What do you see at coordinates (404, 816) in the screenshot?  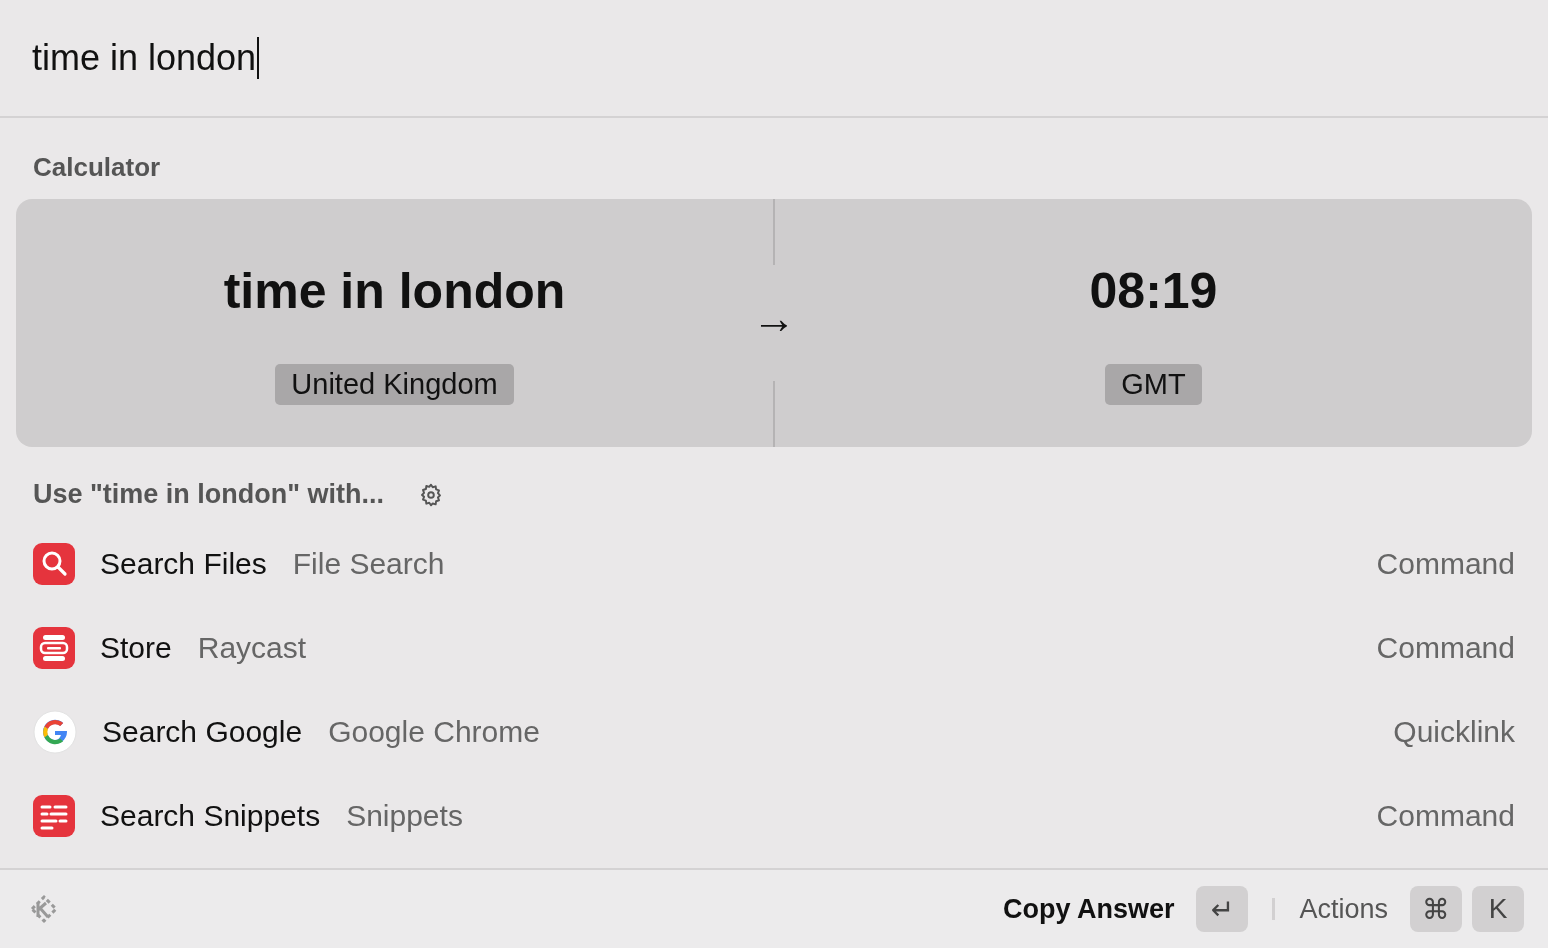 I see `item-subtitle: Snippets` at bounding box center [404, 816].